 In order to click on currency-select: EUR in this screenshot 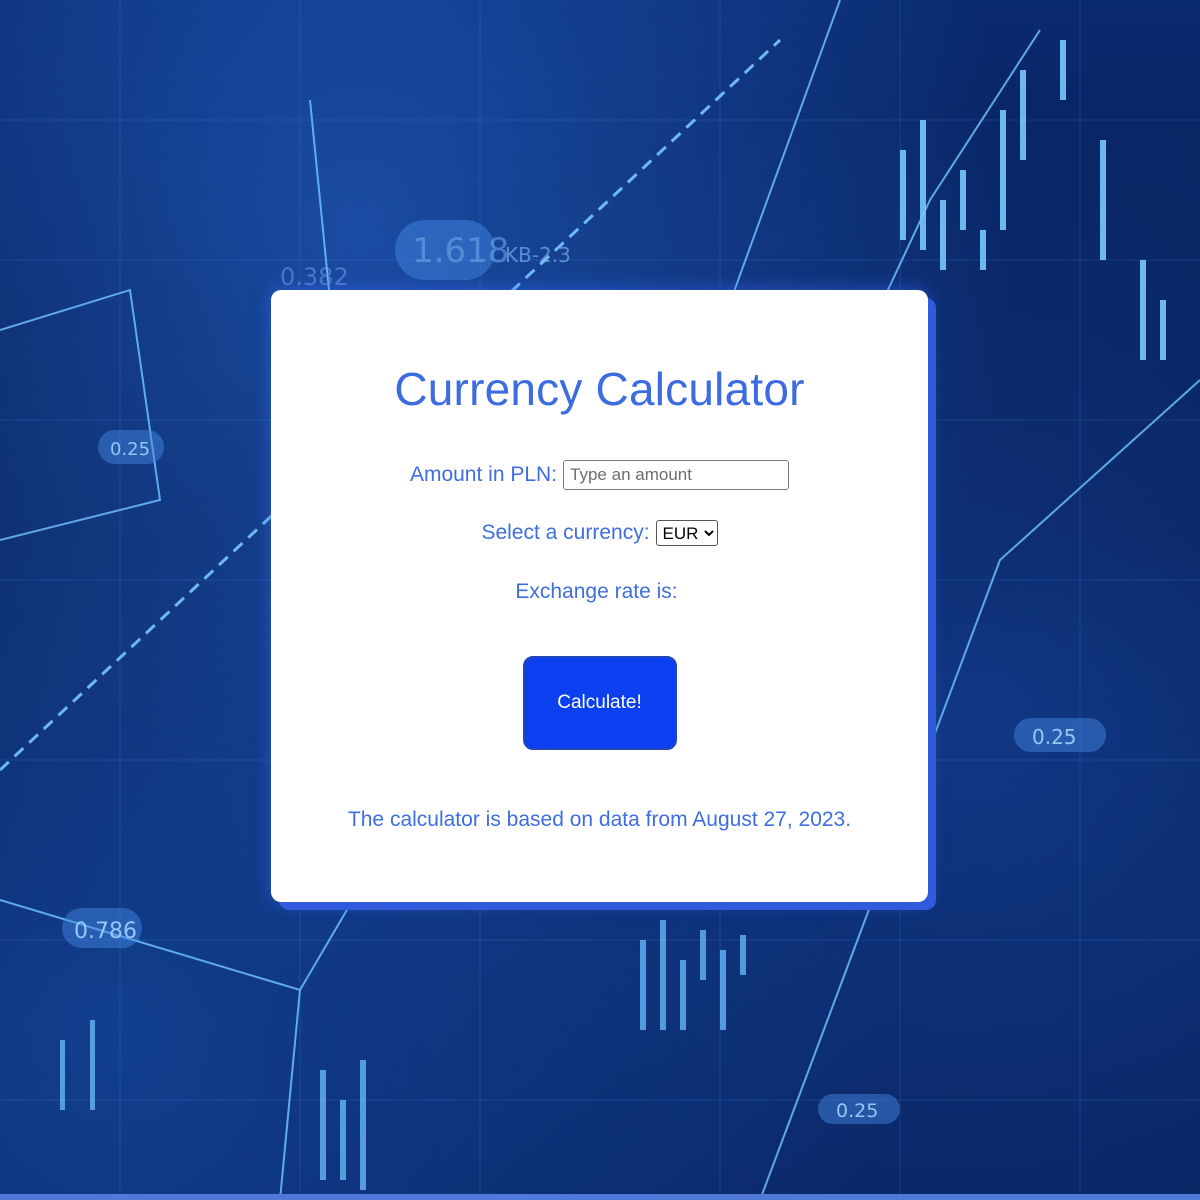, I will do `click(686, 533)`.